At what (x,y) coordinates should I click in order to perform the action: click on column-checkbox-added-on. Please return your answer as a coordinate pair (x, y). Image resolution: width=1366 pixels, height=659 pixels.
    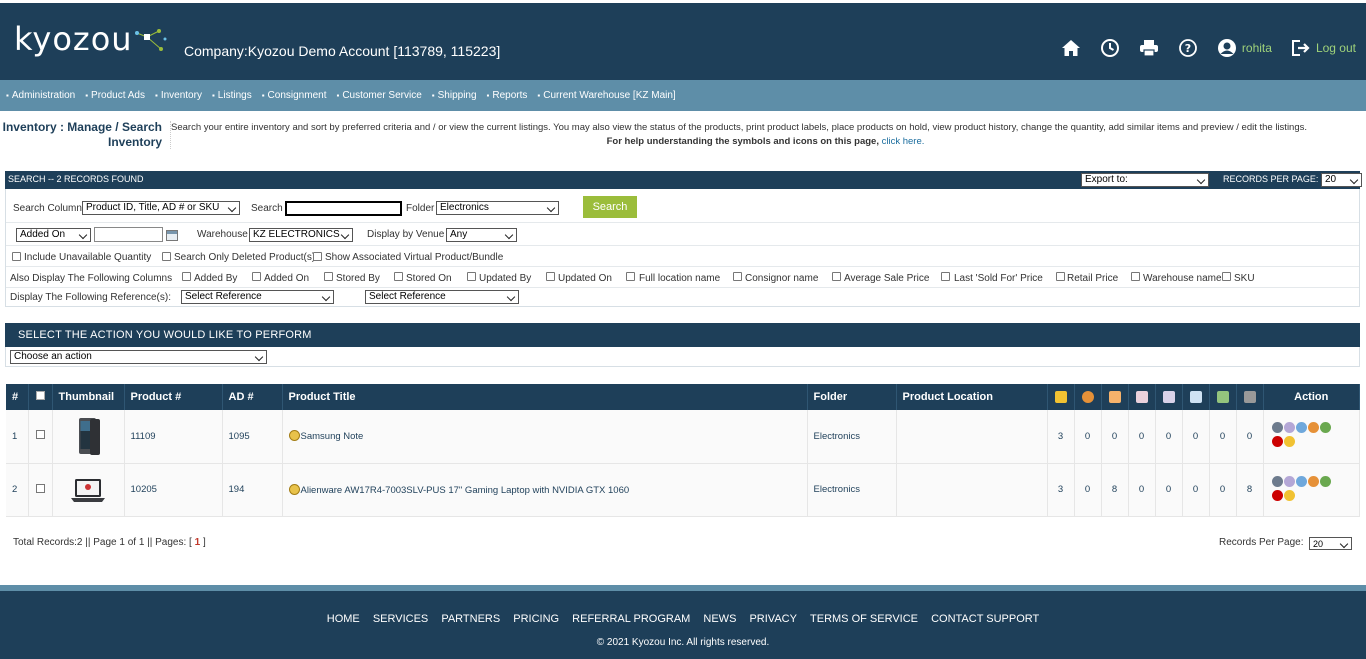
    Looking at the image, I should click on (256, 276).